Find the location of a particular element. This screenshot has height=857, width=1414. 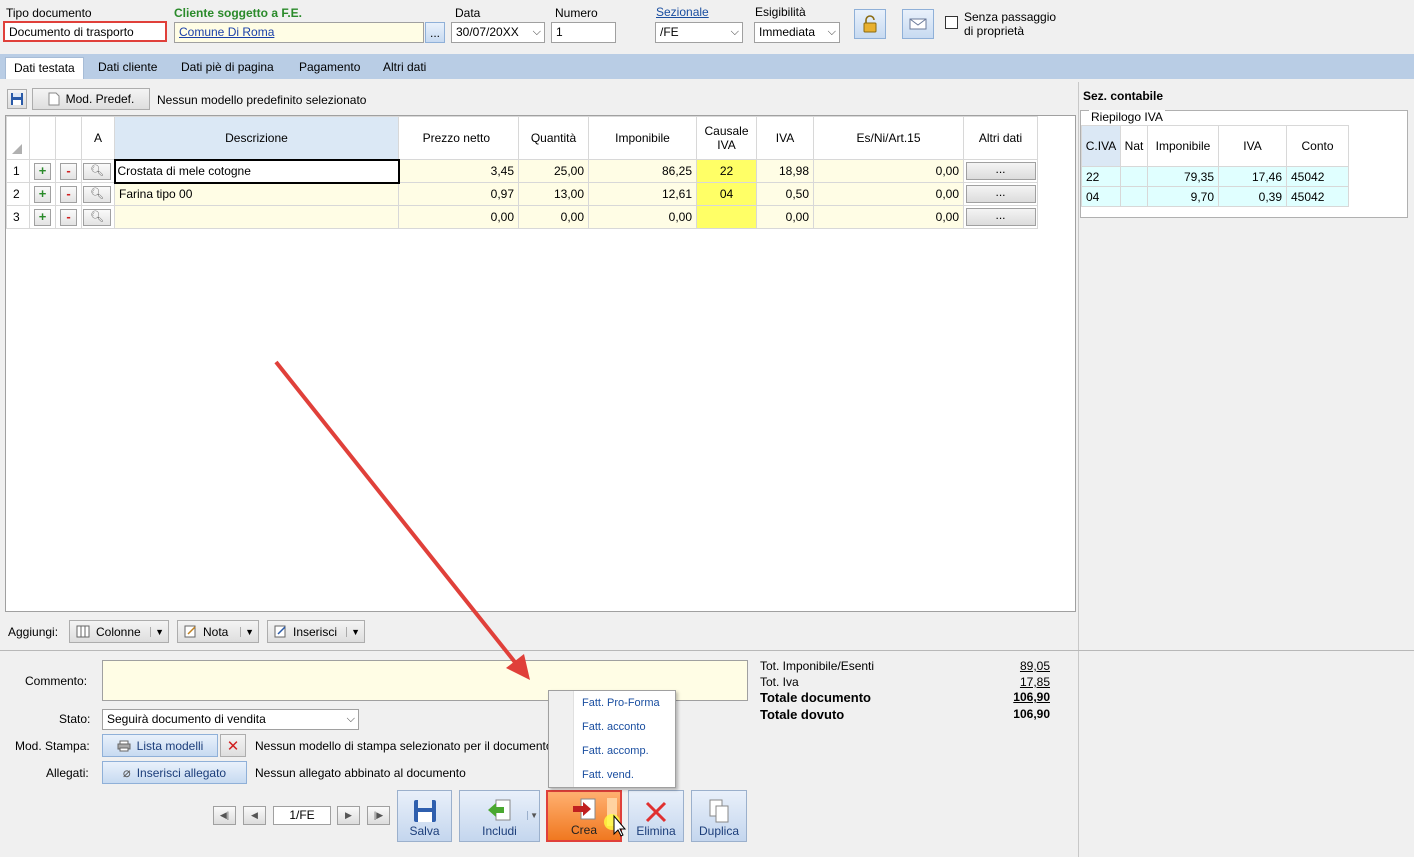

mod-predef-button: Mod. Predef. is located at coordinates (91, 99).